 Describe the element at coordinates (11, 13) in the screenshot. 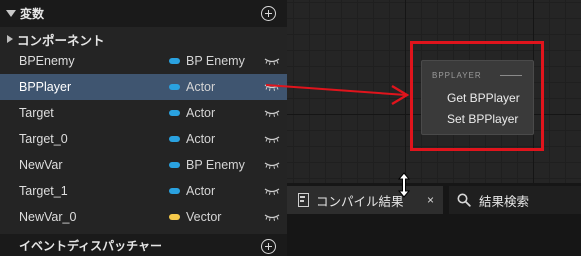

I see `expand-arrow-icon` at that location.